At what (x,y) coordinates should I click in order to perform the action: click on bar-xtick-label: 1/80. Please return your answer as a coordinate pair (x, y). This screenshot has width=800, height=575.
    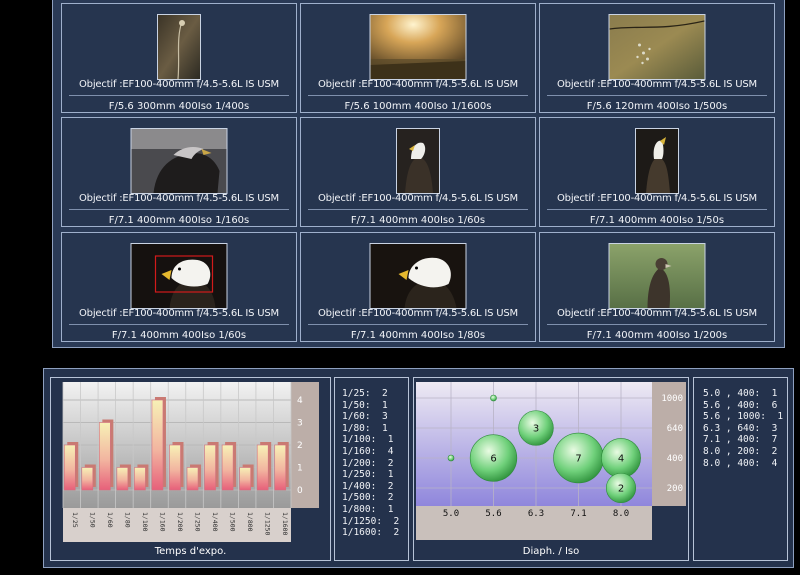
    Looking at the image, I should click on (127, 520).